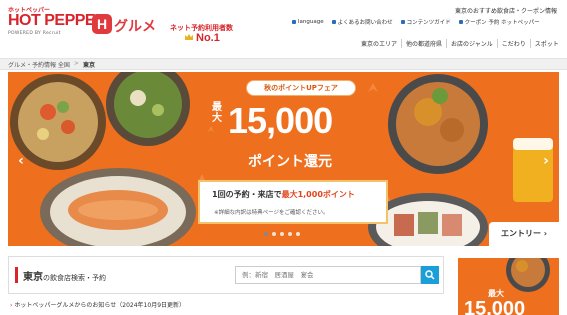 This screenshot has width=567, height=315. I want to click on side-point-amount: 15,000, so click(495, 306).